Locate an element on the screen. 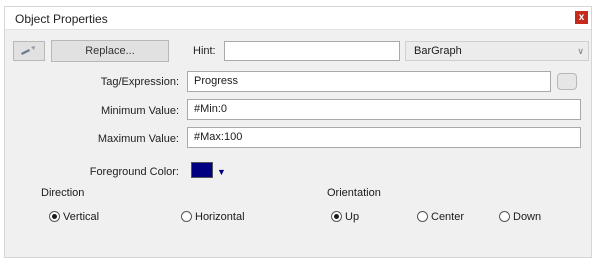  object-type-value: BarGraph is located at coordinates (438, 51).